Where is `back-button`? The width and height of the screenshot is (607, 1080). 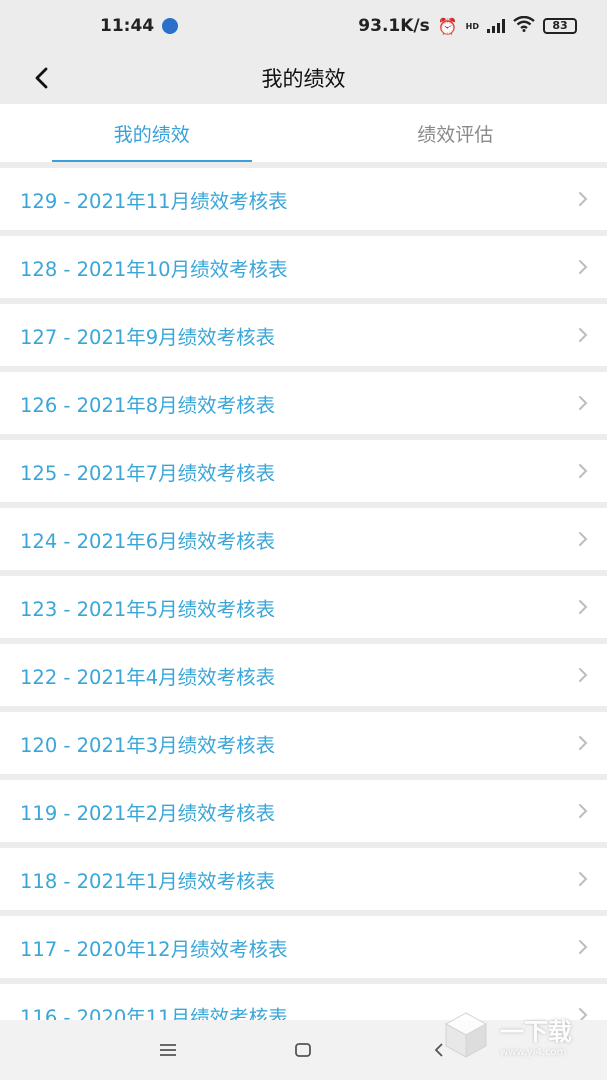 back-button is located at coordinates (41, 78).